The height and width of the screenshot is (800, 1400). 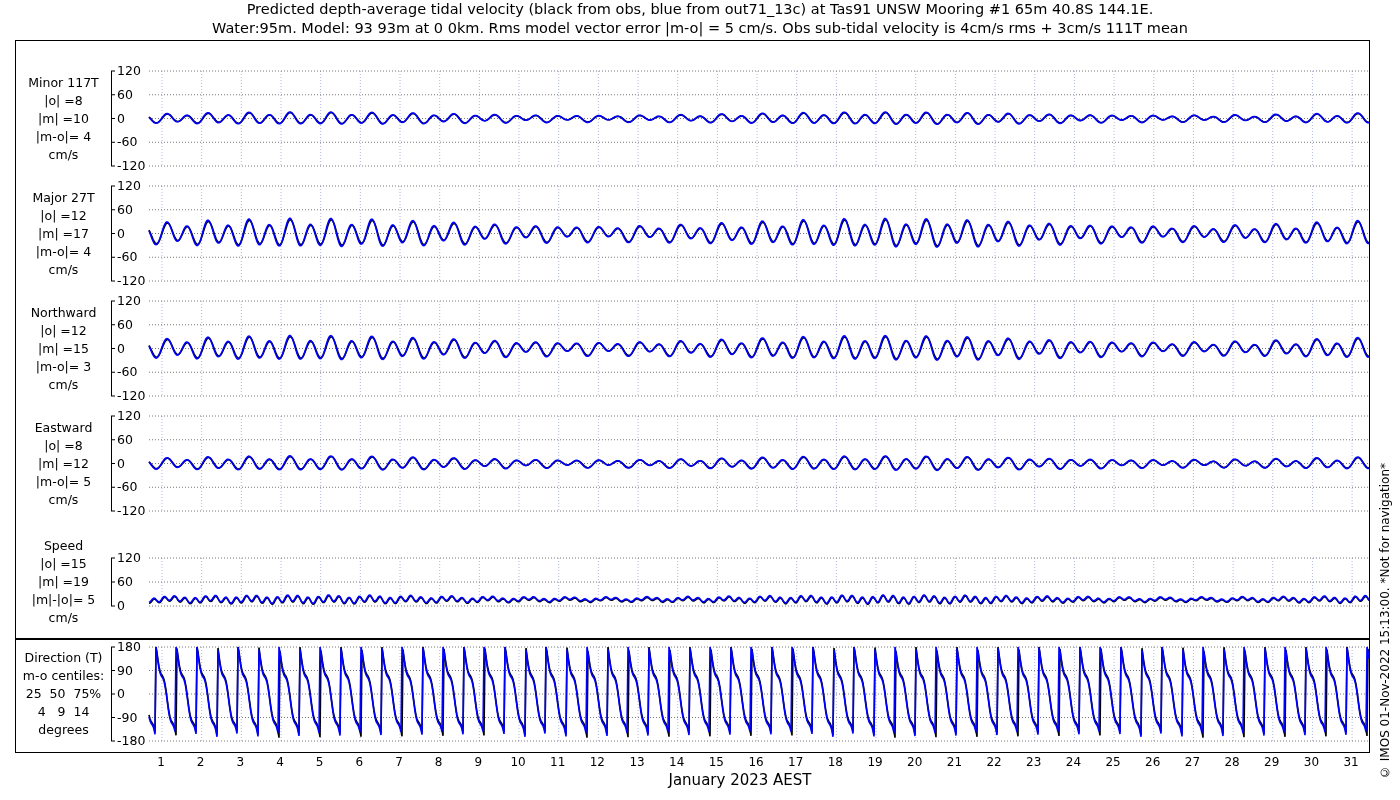 I want to click on x-axis-label: January 2023 AEST, so click(x=740, y=780).